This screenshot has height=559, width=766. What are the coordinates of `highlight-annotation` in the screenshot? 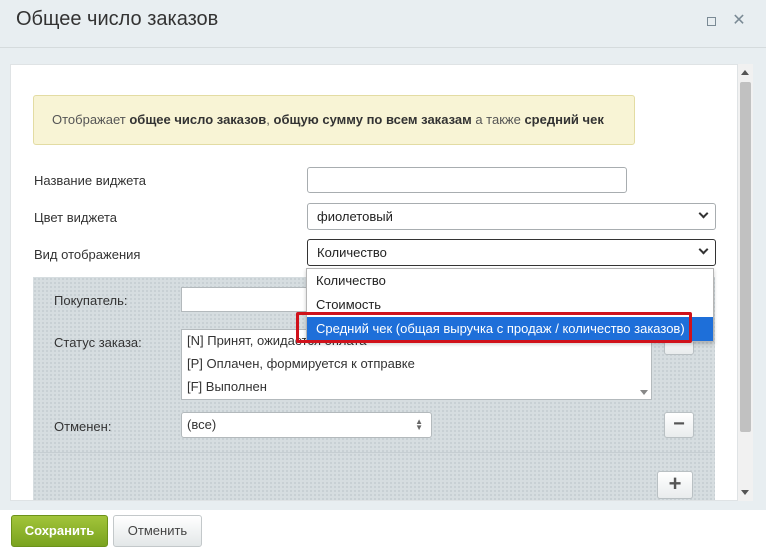 It's located at (494, 327).